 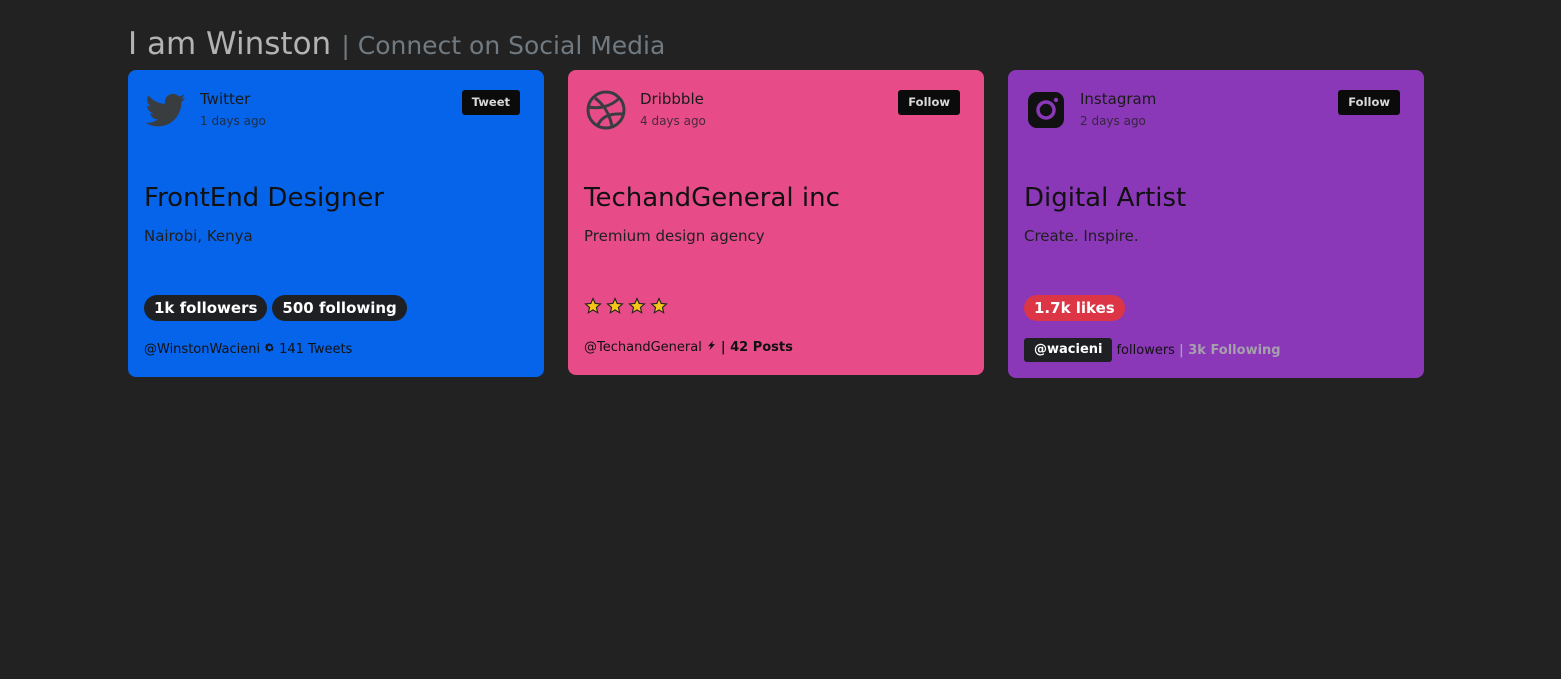 I want to click on card-title: Digital Artist, so click(x=1105, y=198).